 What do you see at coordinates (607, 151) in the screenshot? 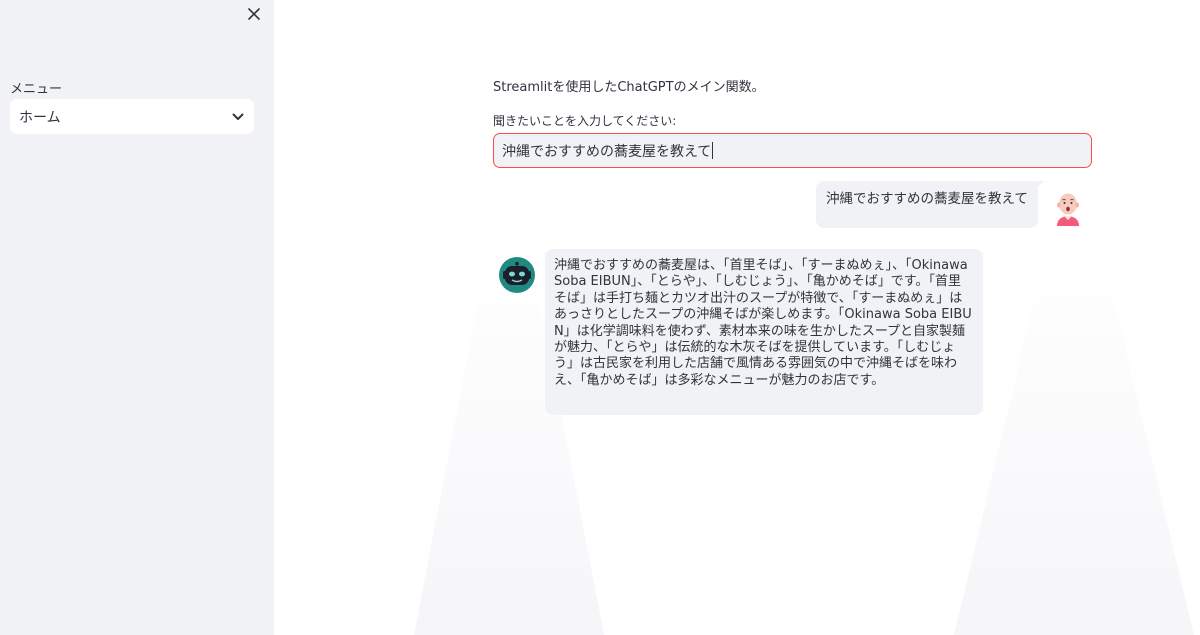
I see `question-input-value: 沖縄でおすすめの蕎麦屋を教えて` at bounding box center [607, 151].